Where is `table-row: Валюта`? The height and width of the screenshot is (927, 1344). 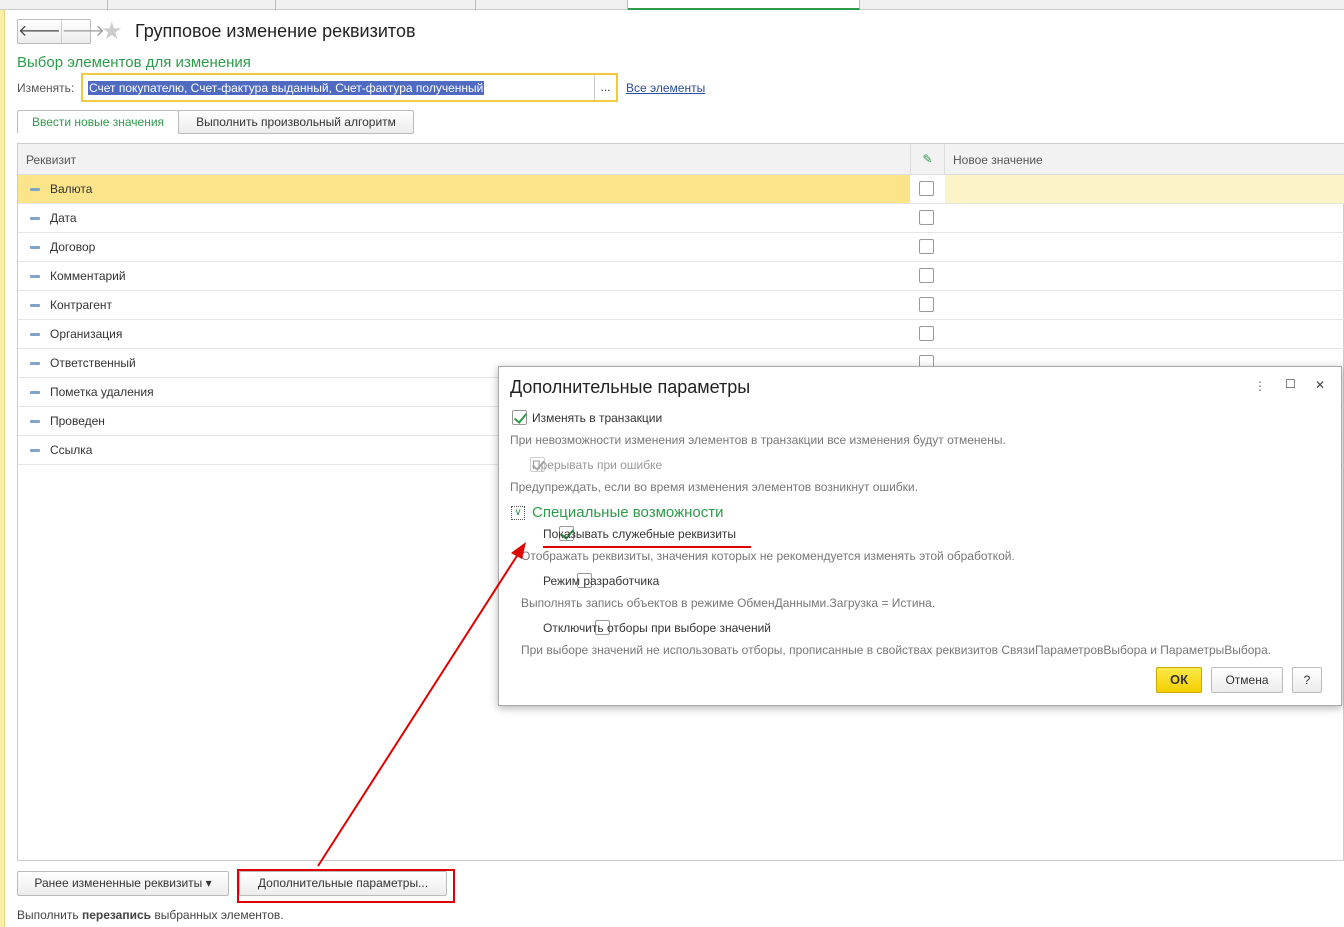
table-row: Валюта is located at coordinates (681, 189).